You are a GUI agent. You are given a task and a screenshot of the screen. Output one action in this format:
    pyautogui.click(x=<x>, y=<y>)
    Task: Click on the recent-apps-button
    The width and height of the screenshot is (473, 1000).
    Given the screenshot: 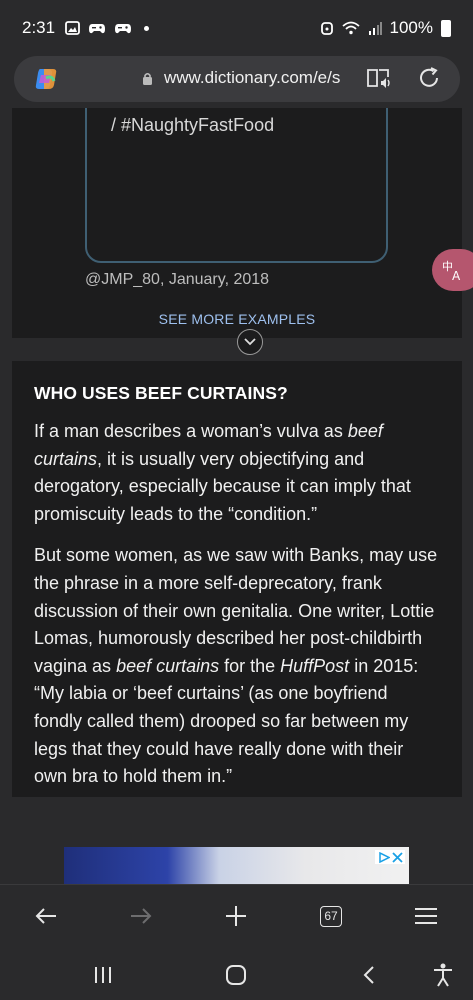 What is the action you would take?
    pyautogui.click(x=103, y=975)
    